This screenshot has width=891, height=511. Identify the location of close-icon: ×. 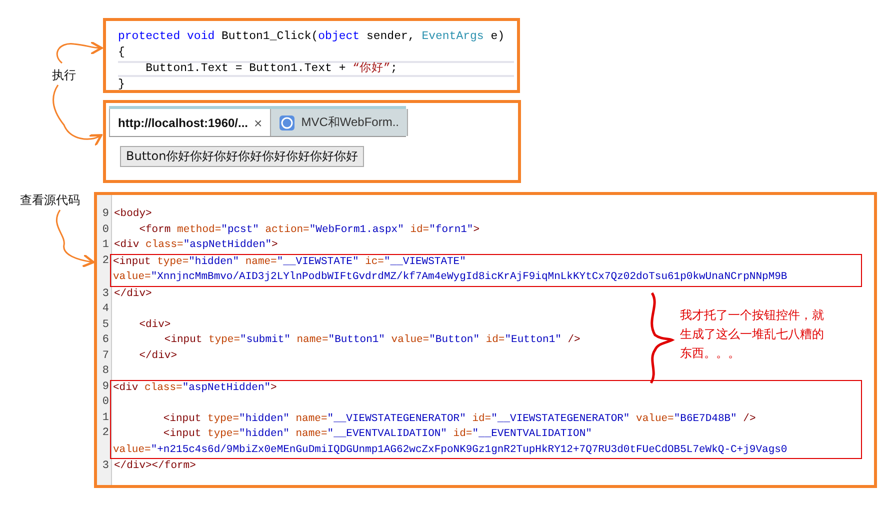
(258, 122).